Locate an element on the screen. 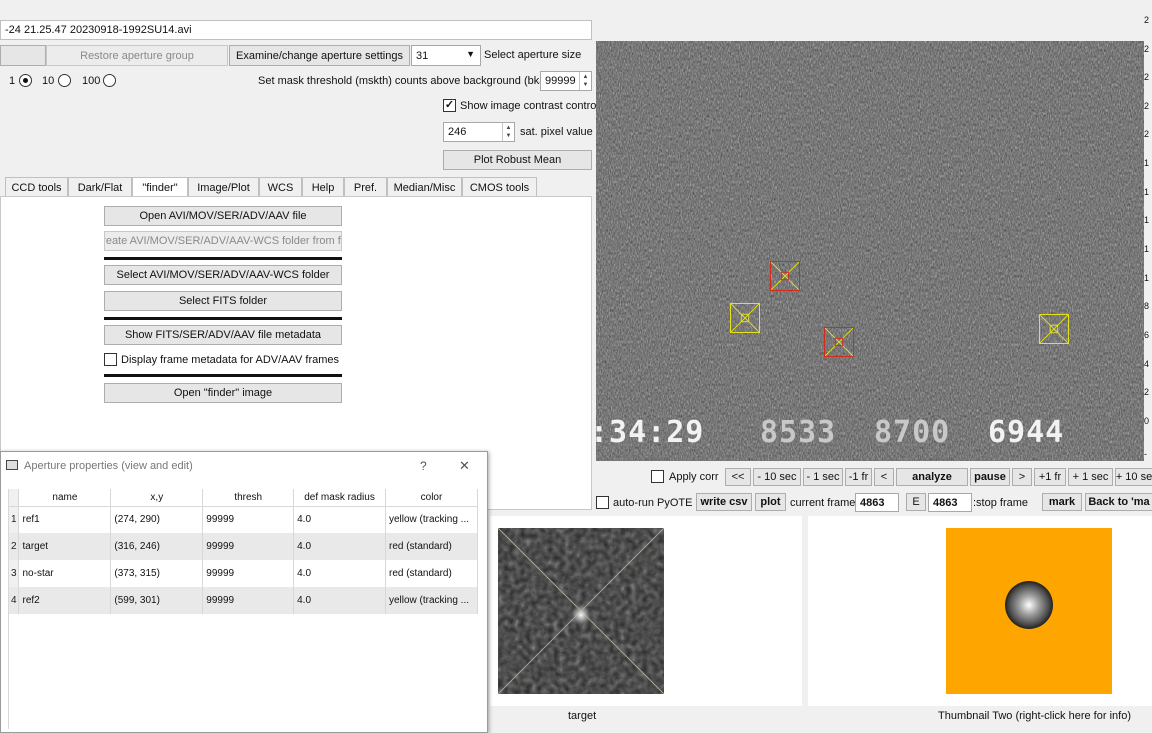  ruler-label: 1 is located at coordinates (1147, 249).